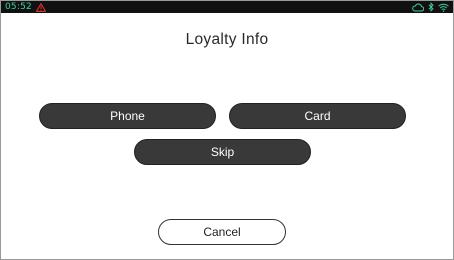 The height and width of the screenshot is (260, 454). What do you see at coordinates (418, 7) in the screenshot?
I see `cloud-icon` at bounding box center [418, 7].